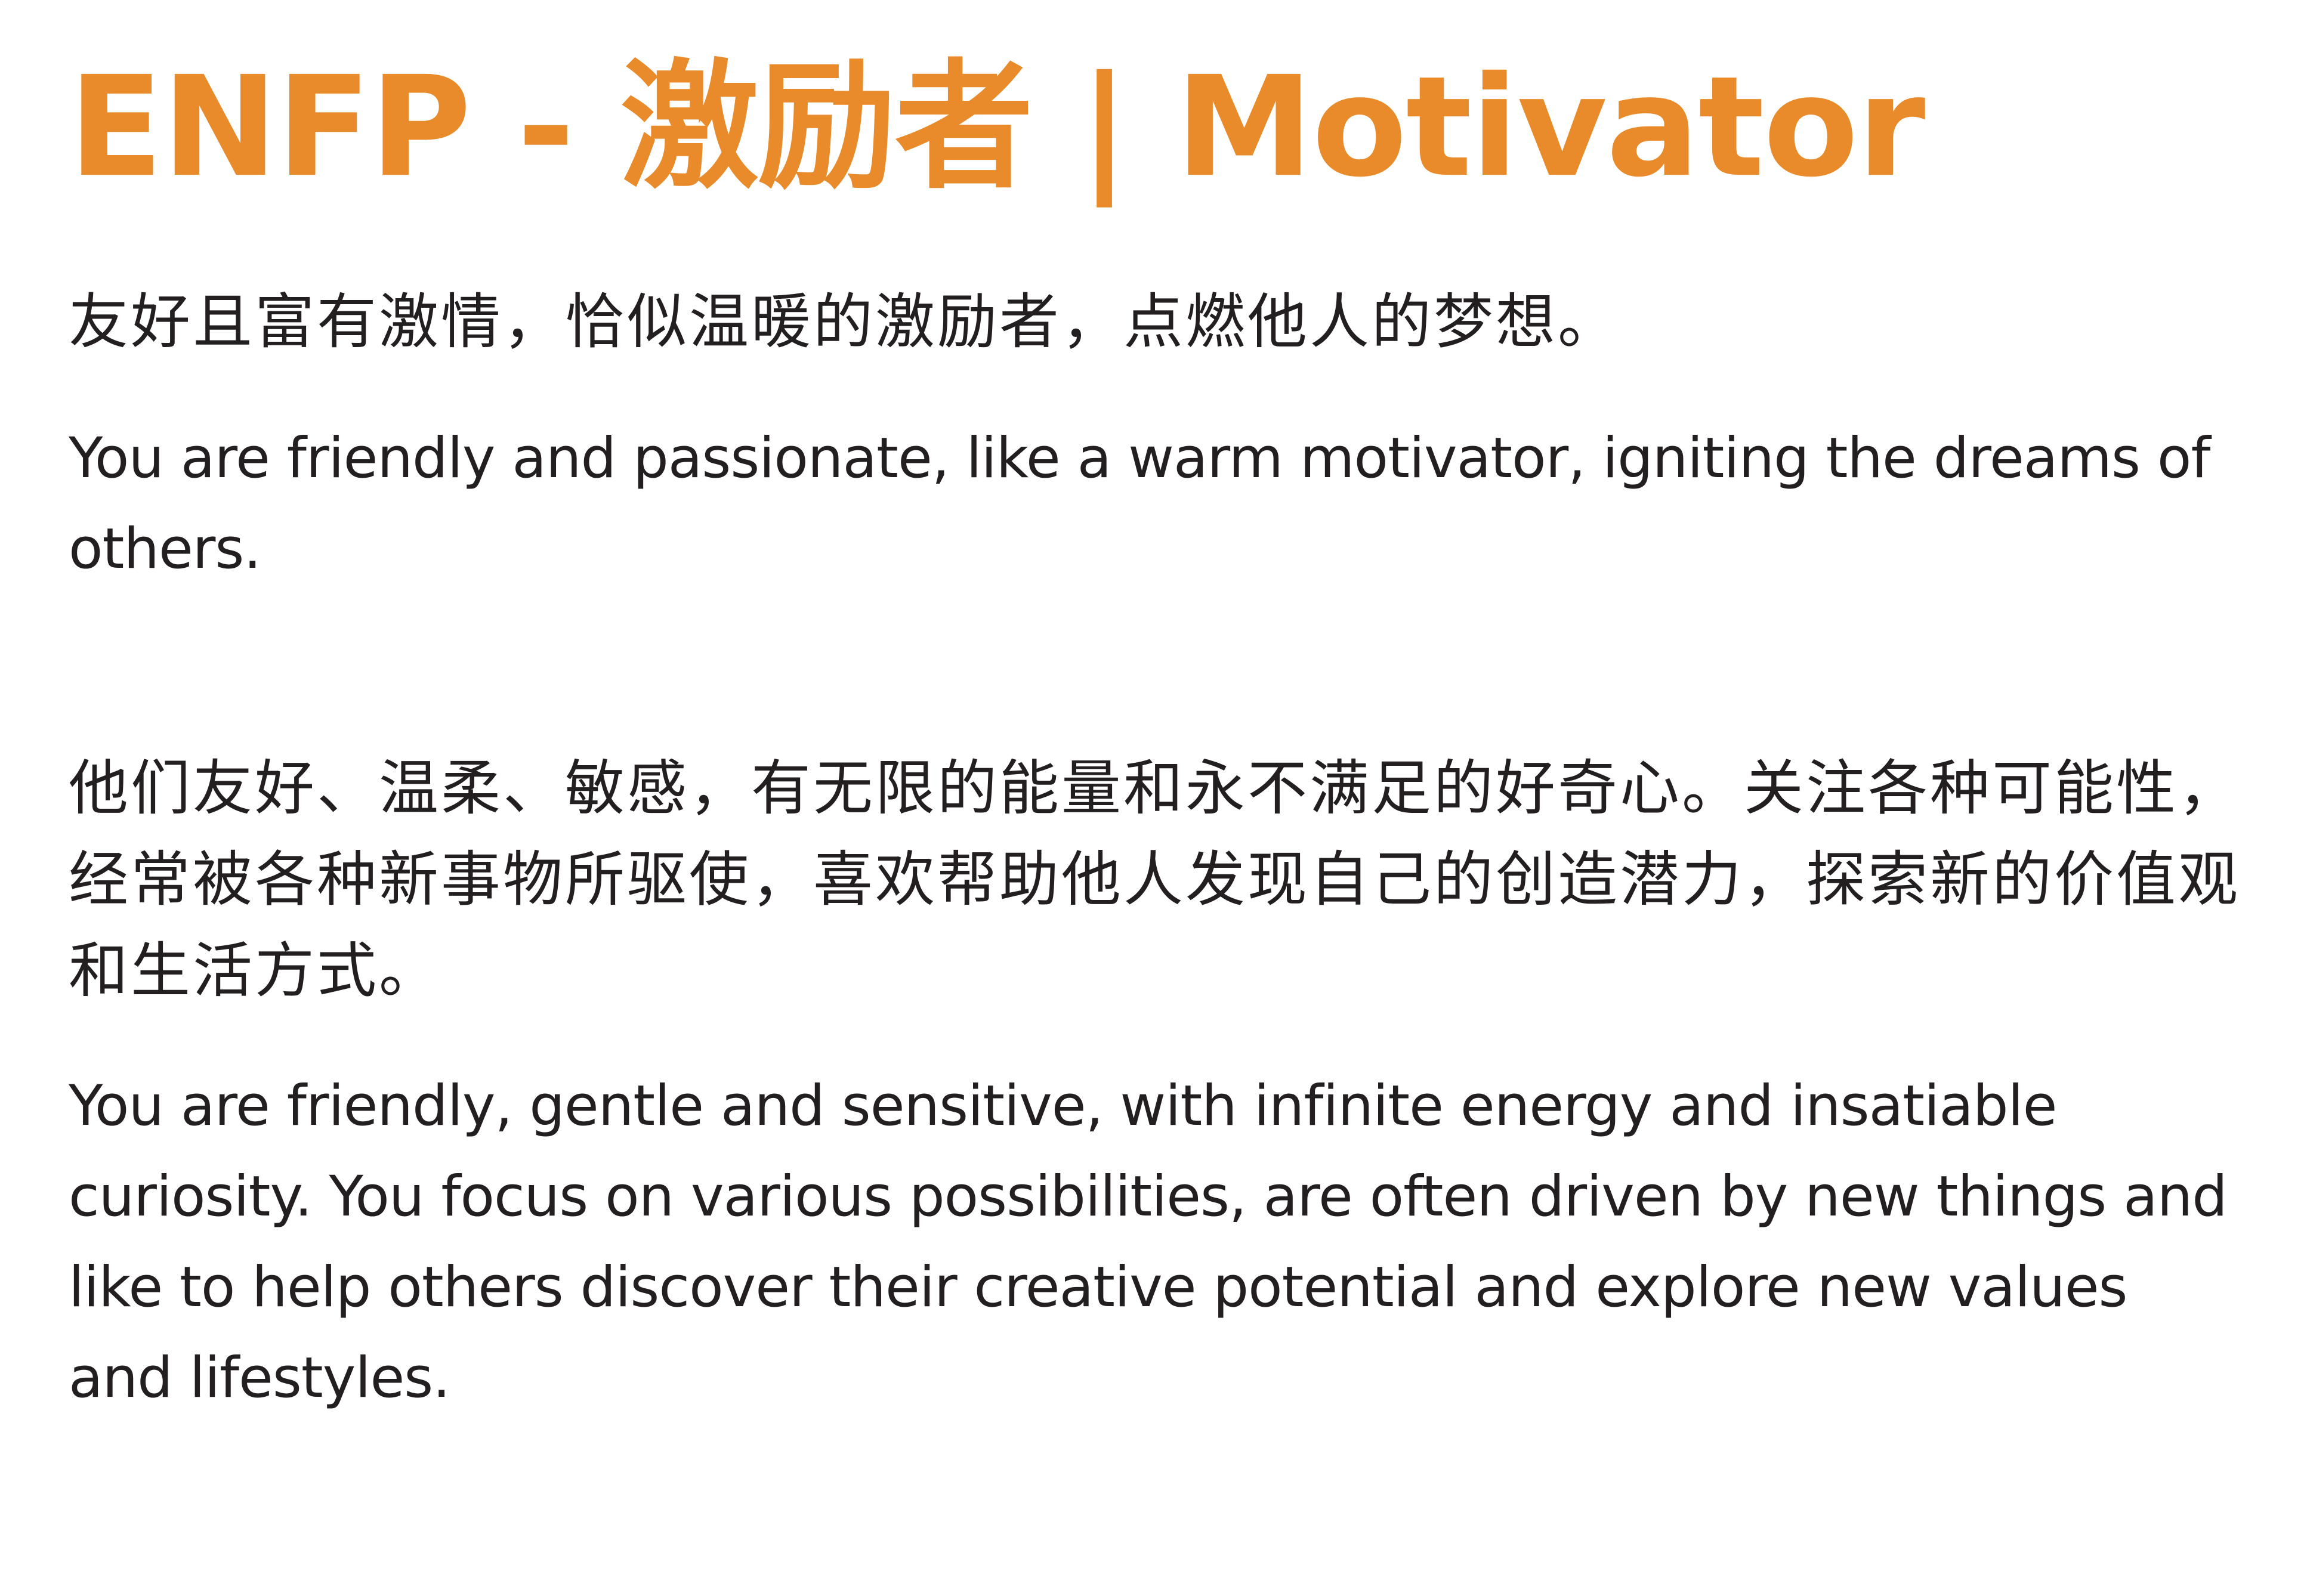 The height and width of the screenshot is (1596, 2307). Describe the element at coordinates (845, 322) in the screenshot. I see `intro-chinese-text: 友好且富有激情，恰似温暖的激励者，点燃他人的梦想。` at that location.